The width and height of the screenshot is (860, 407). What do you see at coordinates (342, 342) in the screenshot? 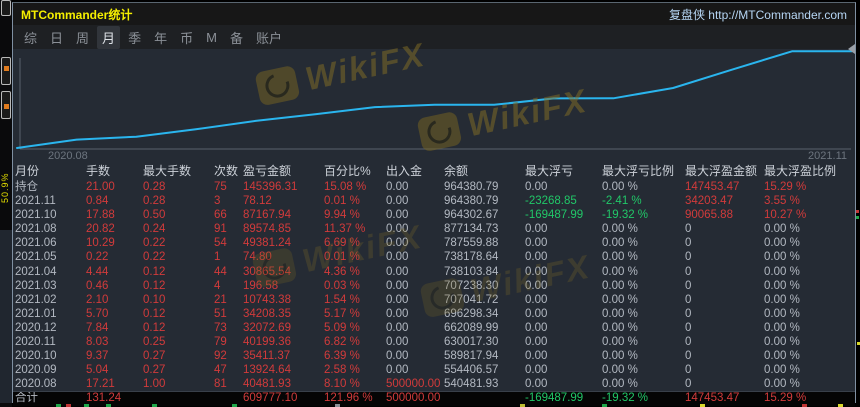
I see `cell-pct: 6.82 %` at bounding box center [342, 342].